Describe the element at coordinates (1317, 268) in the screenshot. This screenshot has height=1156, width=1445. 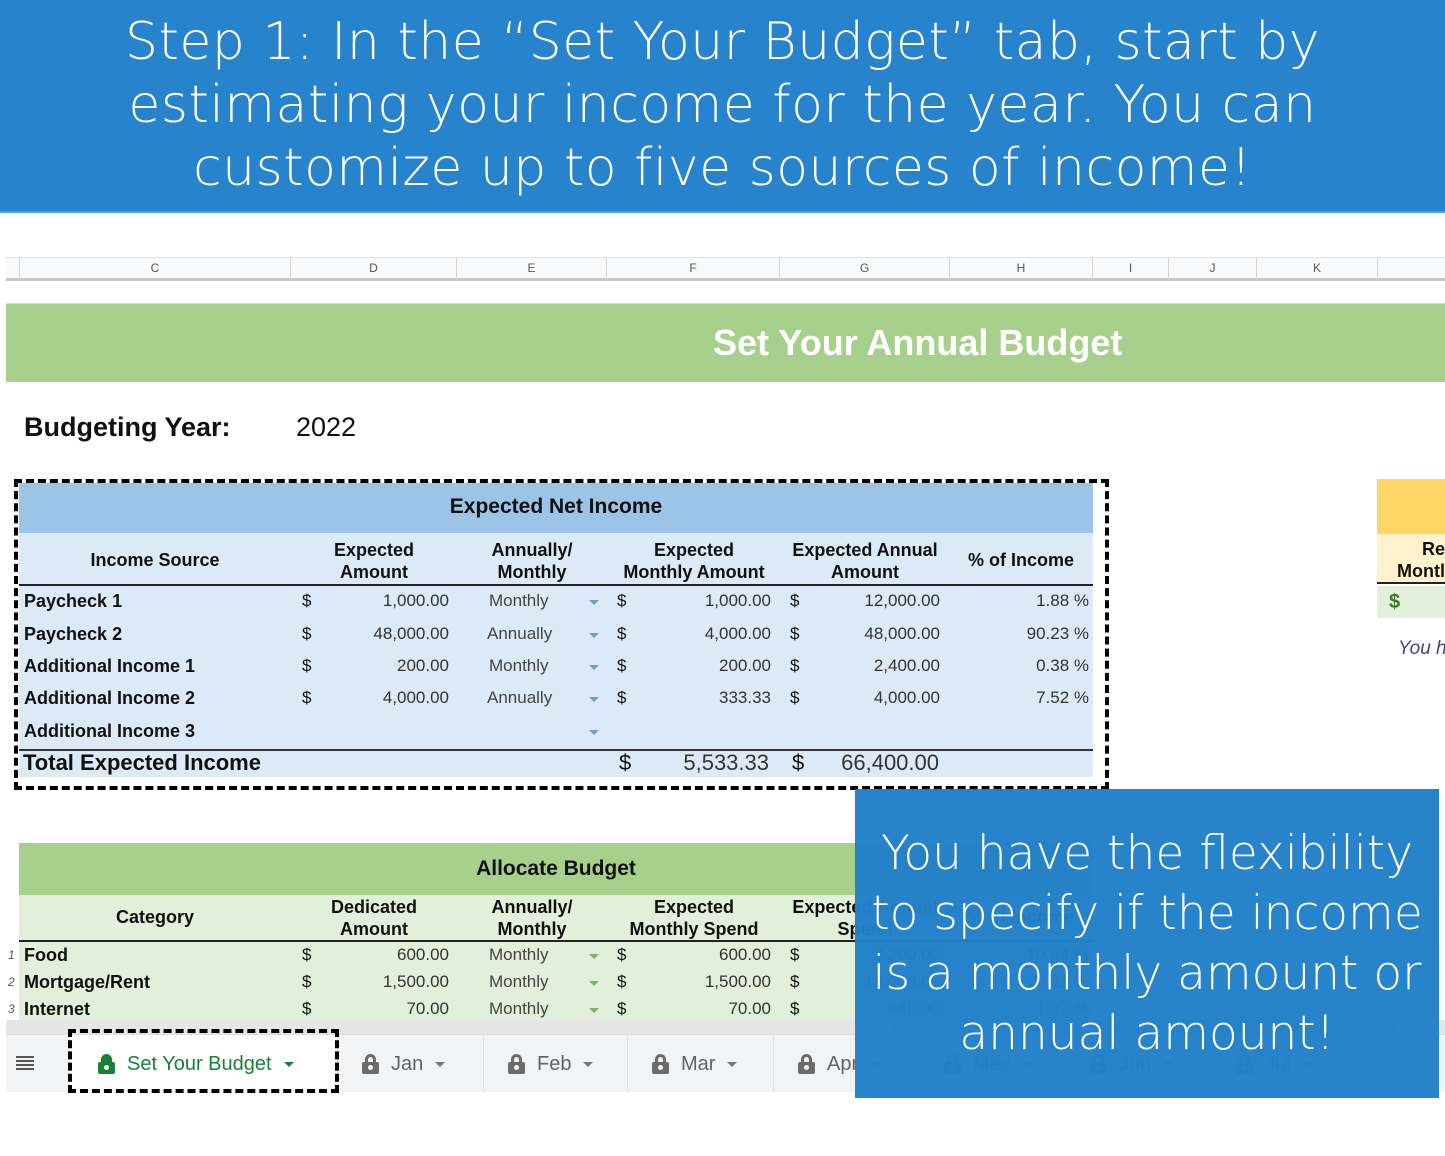
I see `column-header-k: K` at that location.